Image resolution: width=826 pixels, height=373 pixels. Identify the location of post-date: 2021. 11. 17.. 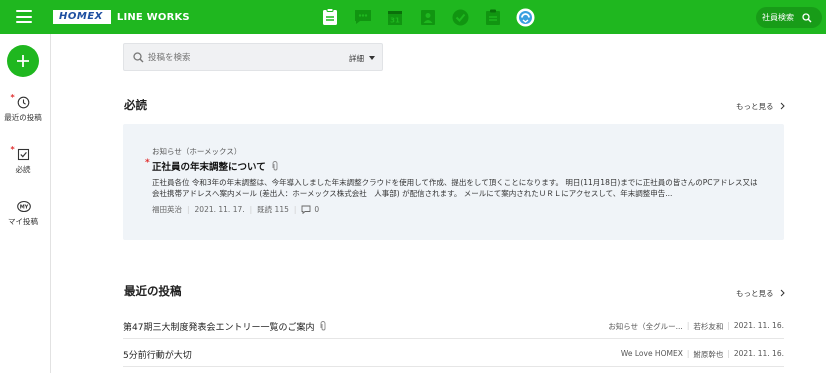
(219, 209).